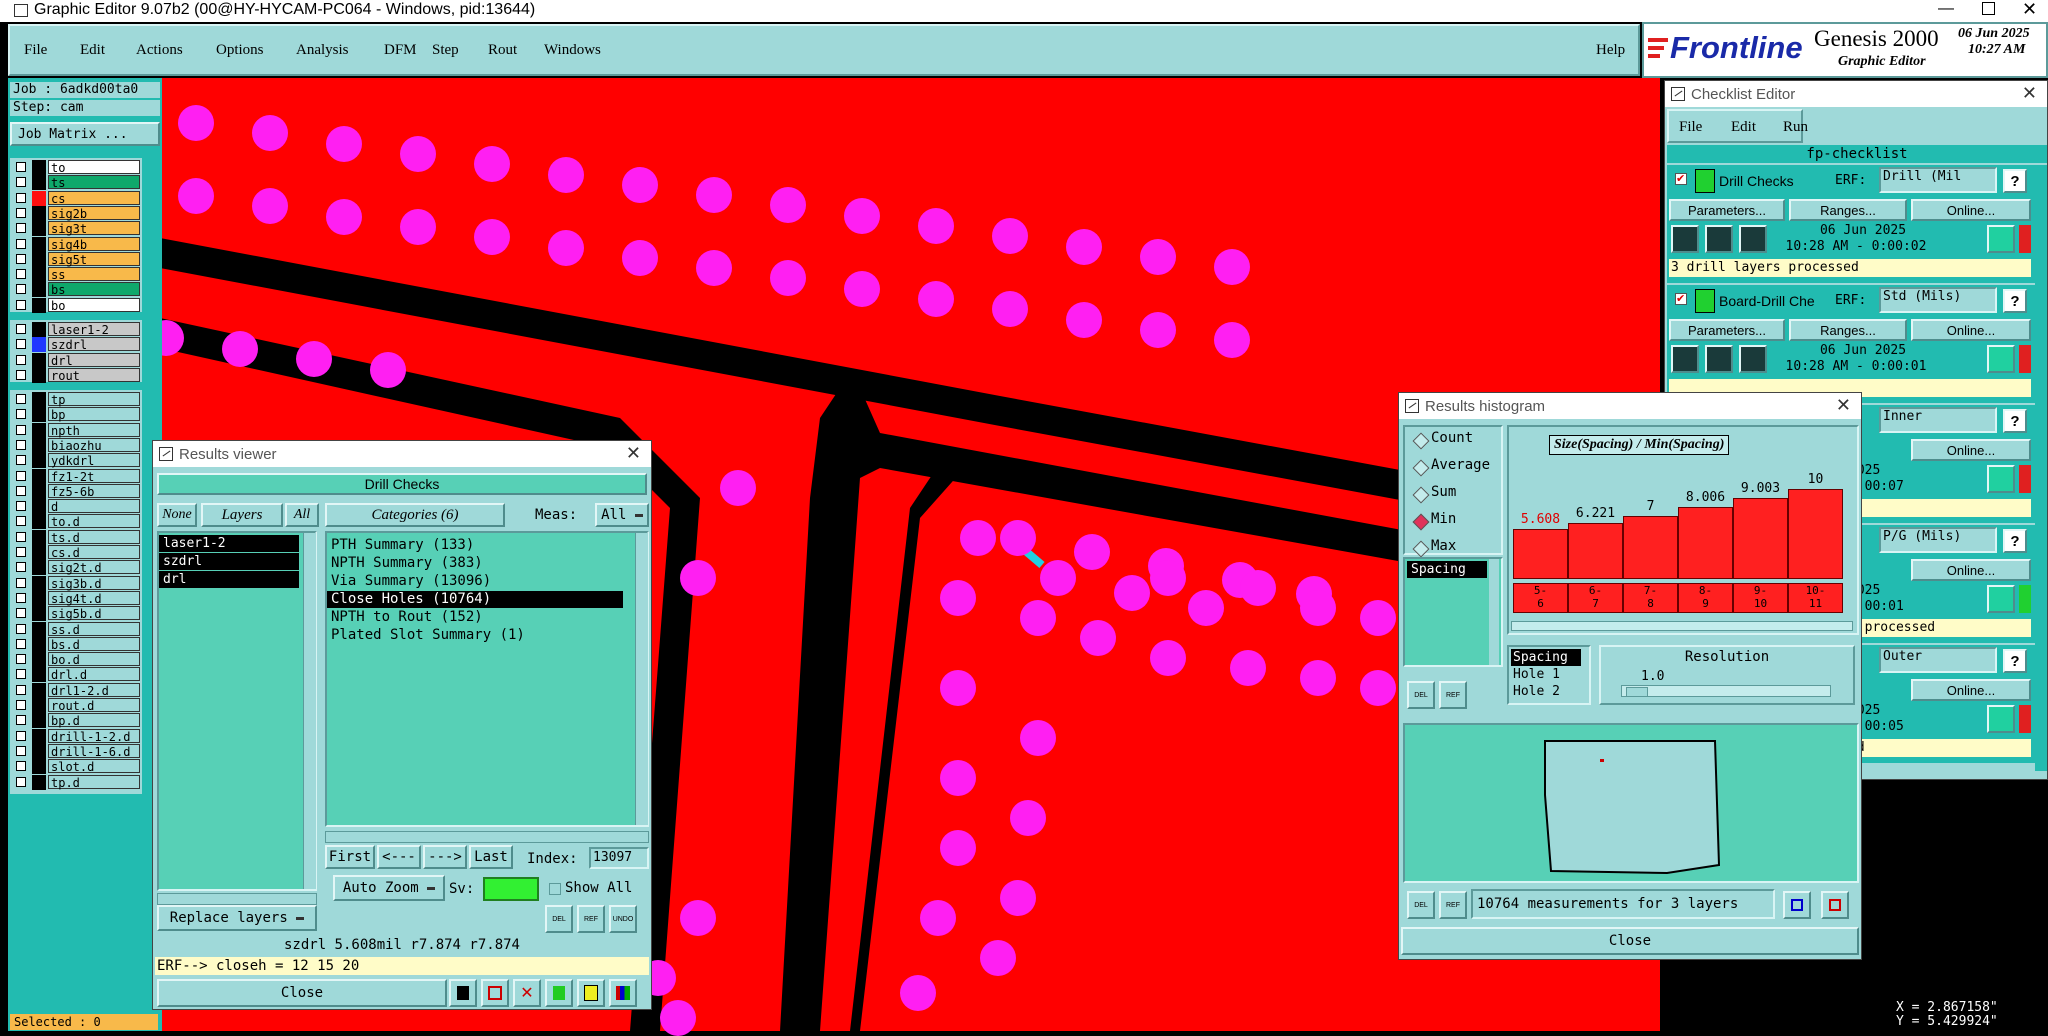 The height and width of the screenshot is (1036, 2048). Describe the element at coordinates (94, 414) in the screenshot. I see `layer-name: bp` at that location.